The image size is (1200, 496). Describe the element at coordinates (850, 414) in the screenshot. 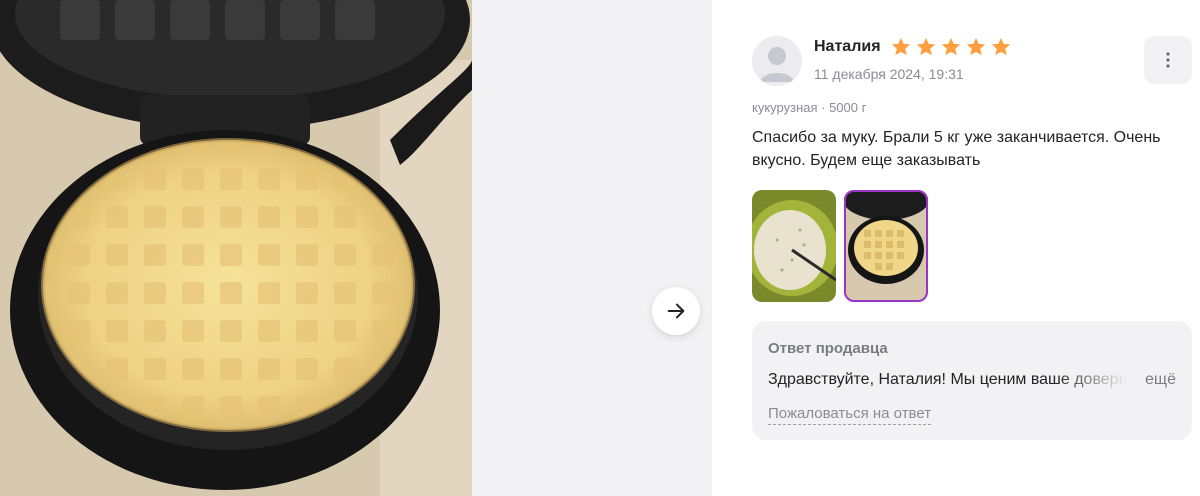

I see `complain-link: Пожаловаться на ответ` at that location.